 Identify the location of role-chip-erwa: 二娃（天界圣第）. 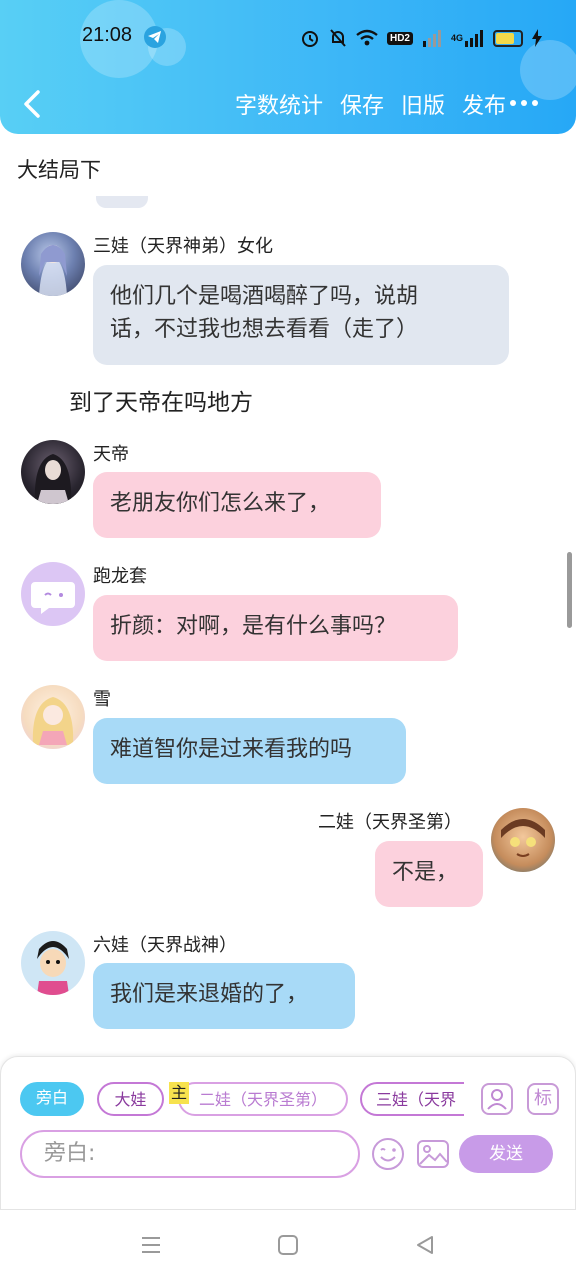
(263, 1099).